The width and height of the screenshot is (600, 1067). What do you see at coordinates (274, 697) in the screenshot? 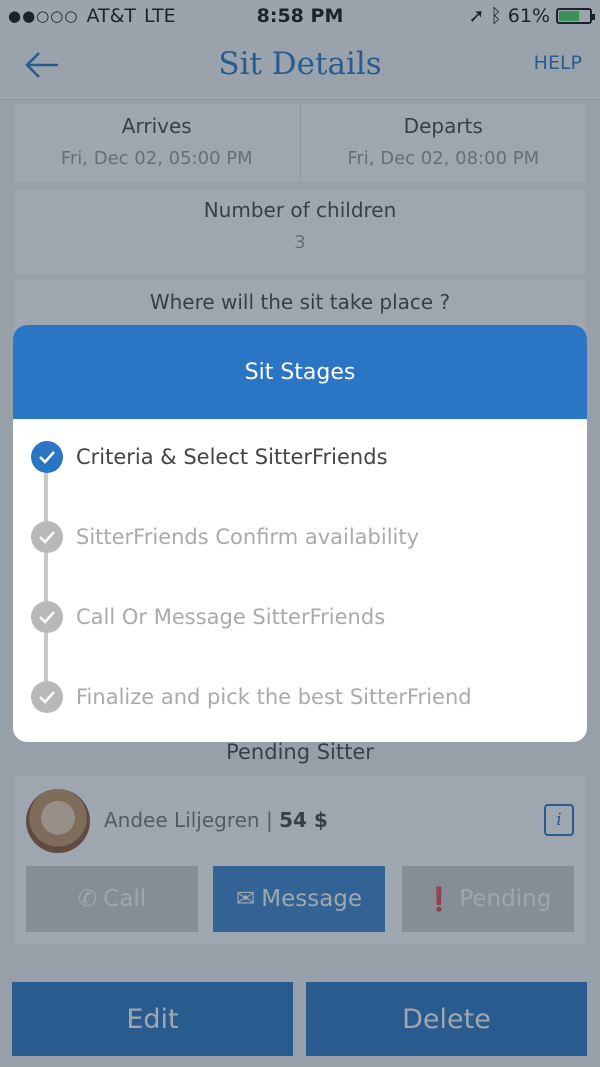
I see `stage-label: Finalize and pick the best SitterFriend` at bounding box center [274, 697].